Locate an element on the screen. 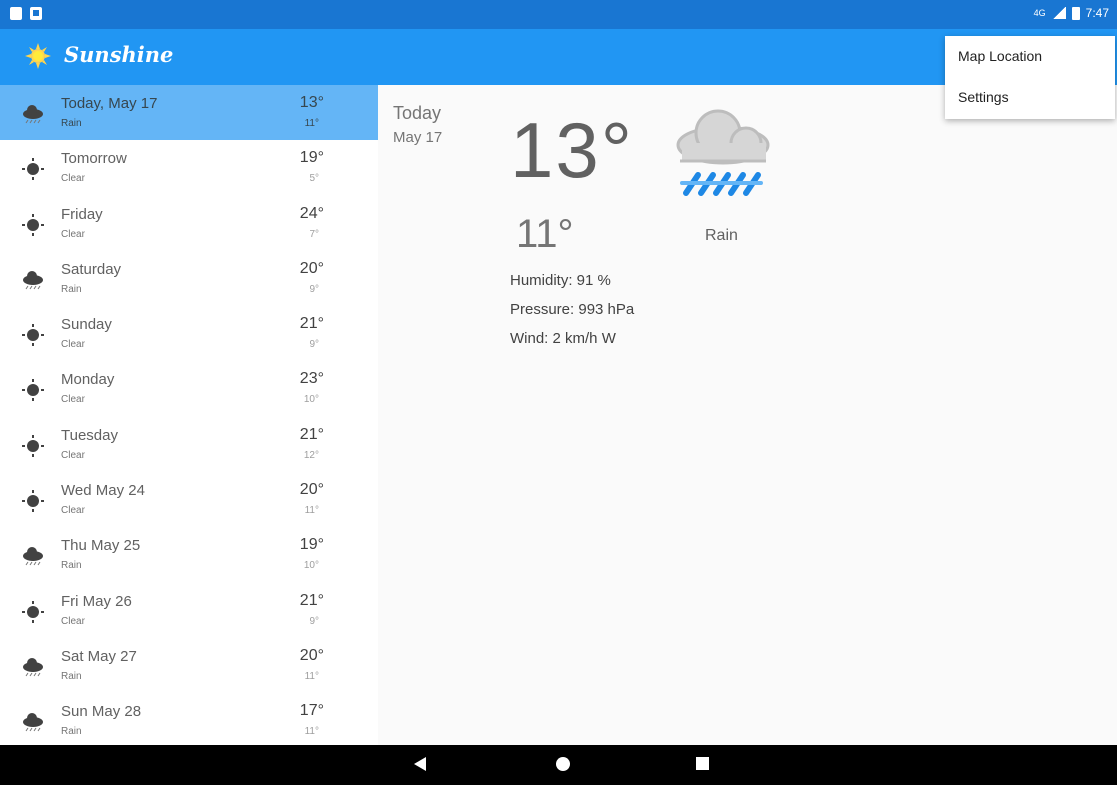  forecast-low: 12° is located at coordinates (311, 455).